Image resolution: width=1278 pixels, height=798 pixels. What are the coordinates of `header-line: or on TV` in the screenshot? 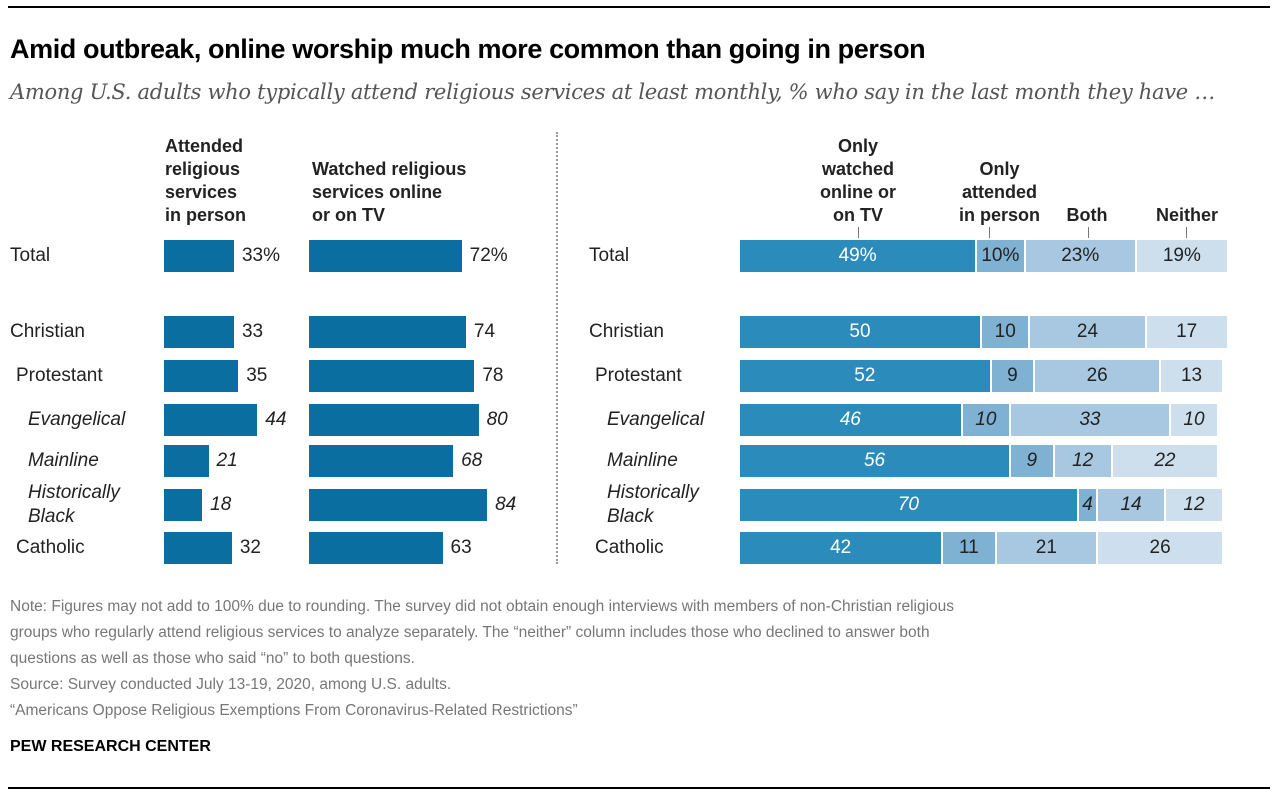 It's located at (348, 215).